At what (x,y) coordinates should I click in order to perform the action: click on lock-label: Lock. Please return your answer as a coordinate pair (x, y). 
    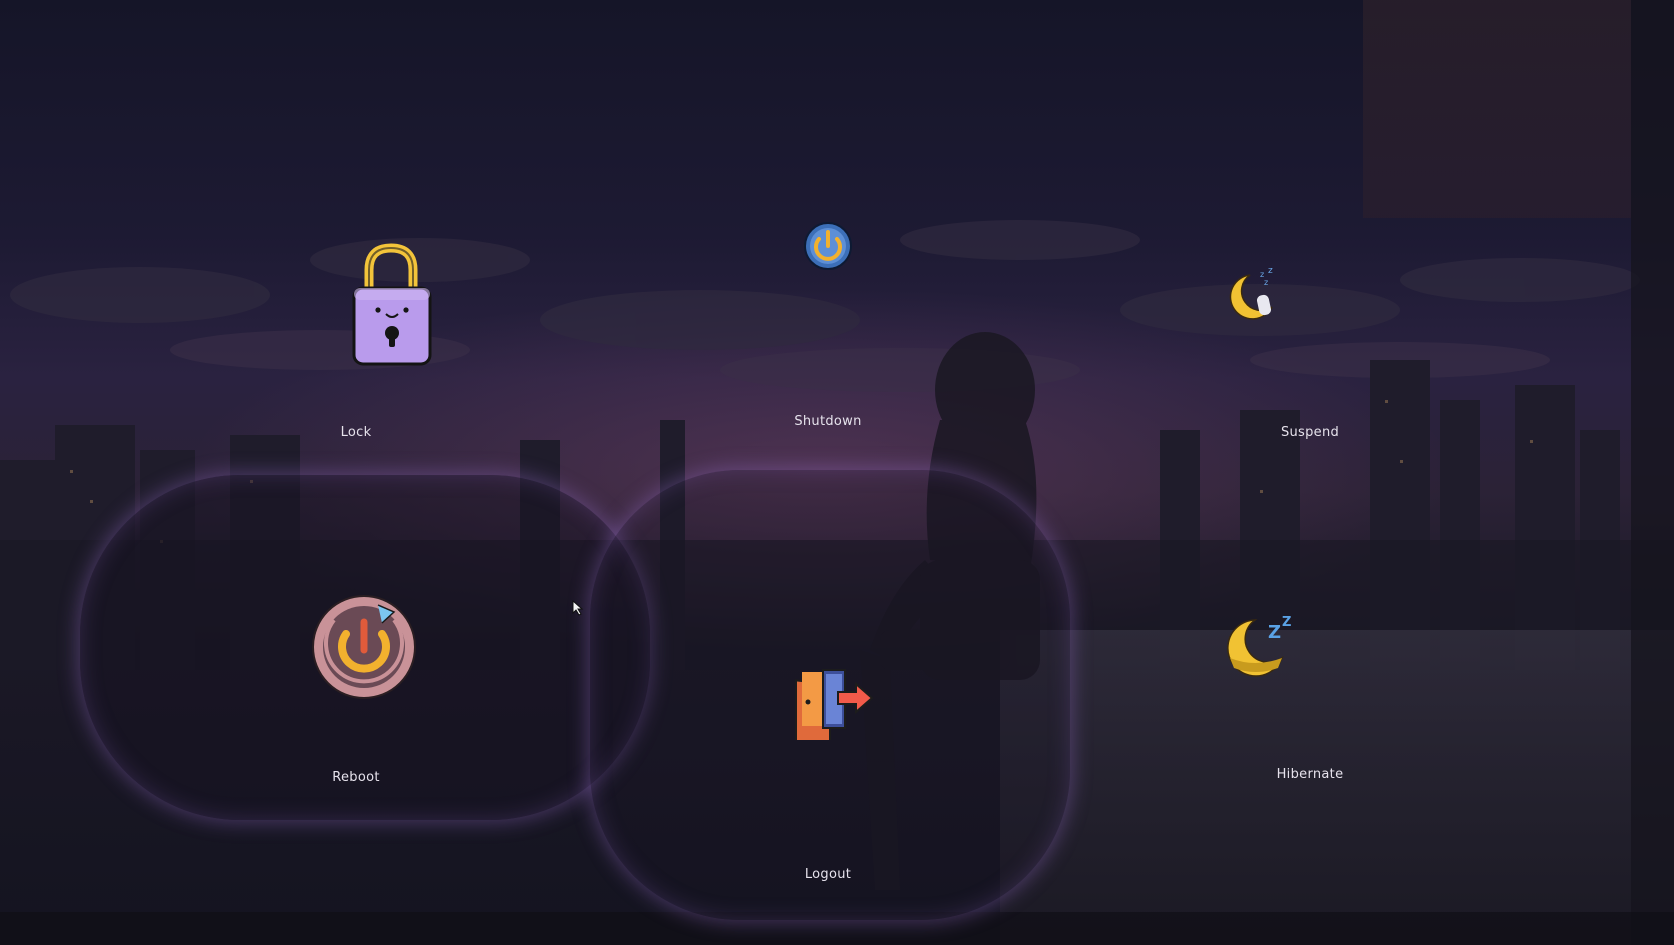
    Looking at the image, I should click on (356, 432).